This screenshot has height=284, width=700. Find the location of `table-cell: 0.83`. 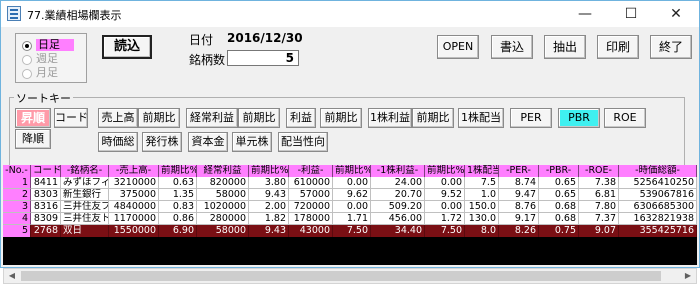

table-cell: 0.83 is located at coordinates (178, 207).